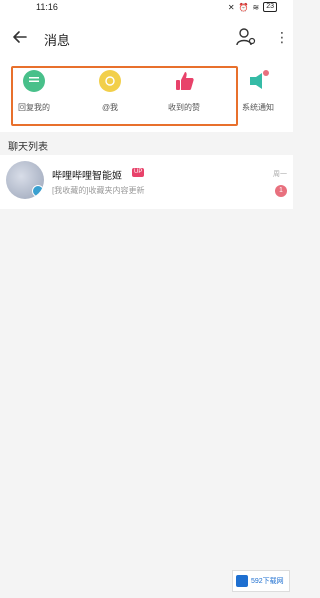 Image resolution: width=320 pixels, height=598 pixels. Describe the element at coordinates (110, 107) in the screenshot. I see `quick-at-label: @我` at that location.